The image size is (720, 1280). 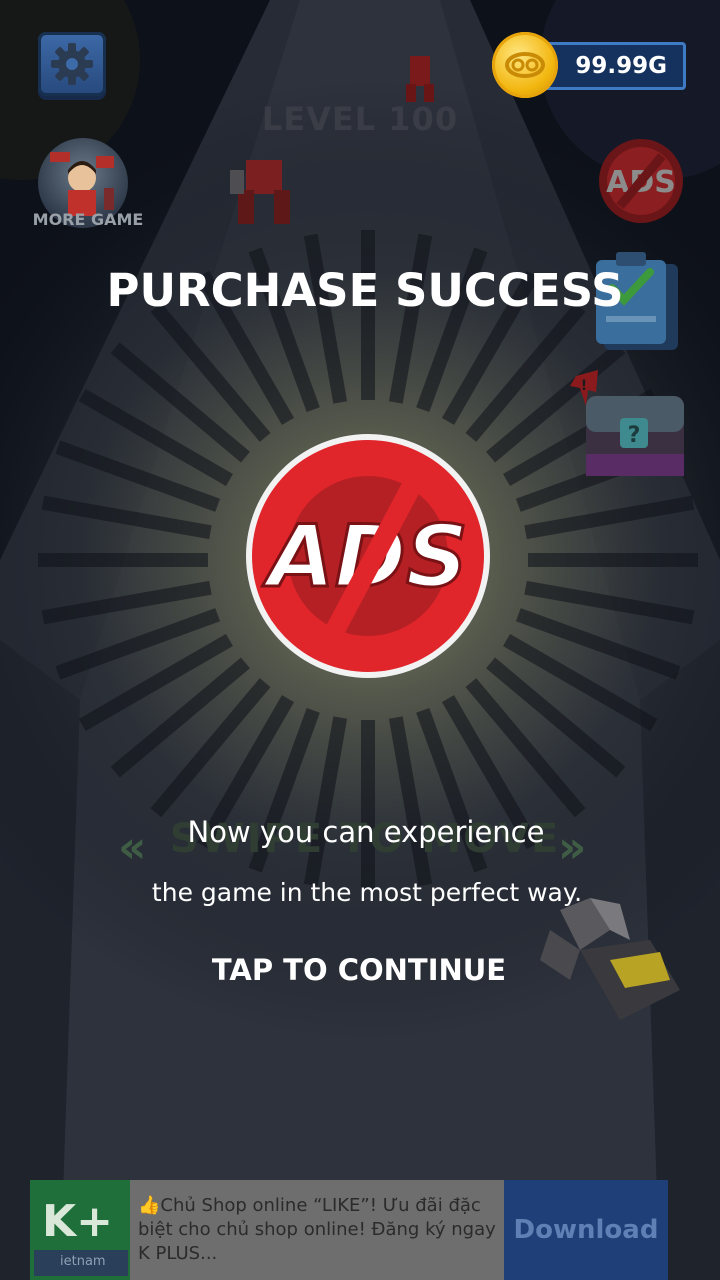 What do you see at coordinates (525, 65) in the screenshot?
I see `coin-icon` at bounding box center [525, 65].